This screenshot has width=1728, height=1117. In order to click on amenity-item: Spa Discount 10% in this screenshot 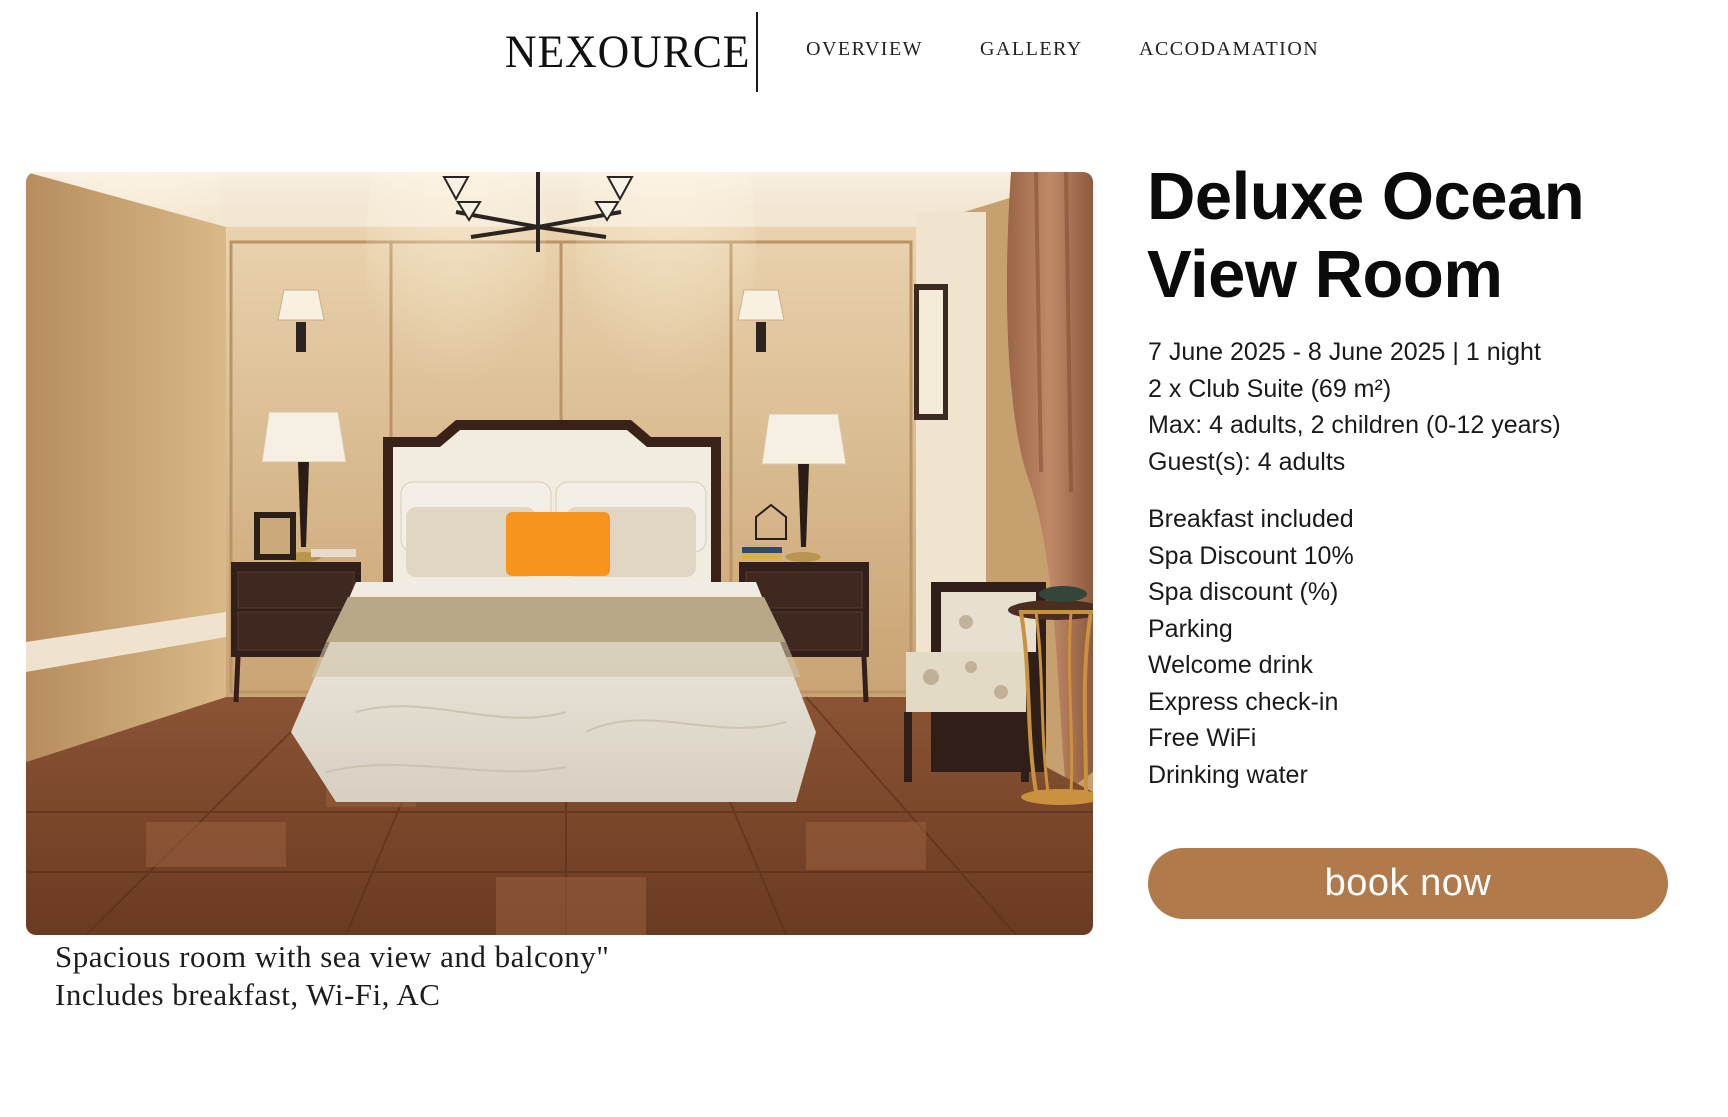, I will do `click(1251, 555)`.